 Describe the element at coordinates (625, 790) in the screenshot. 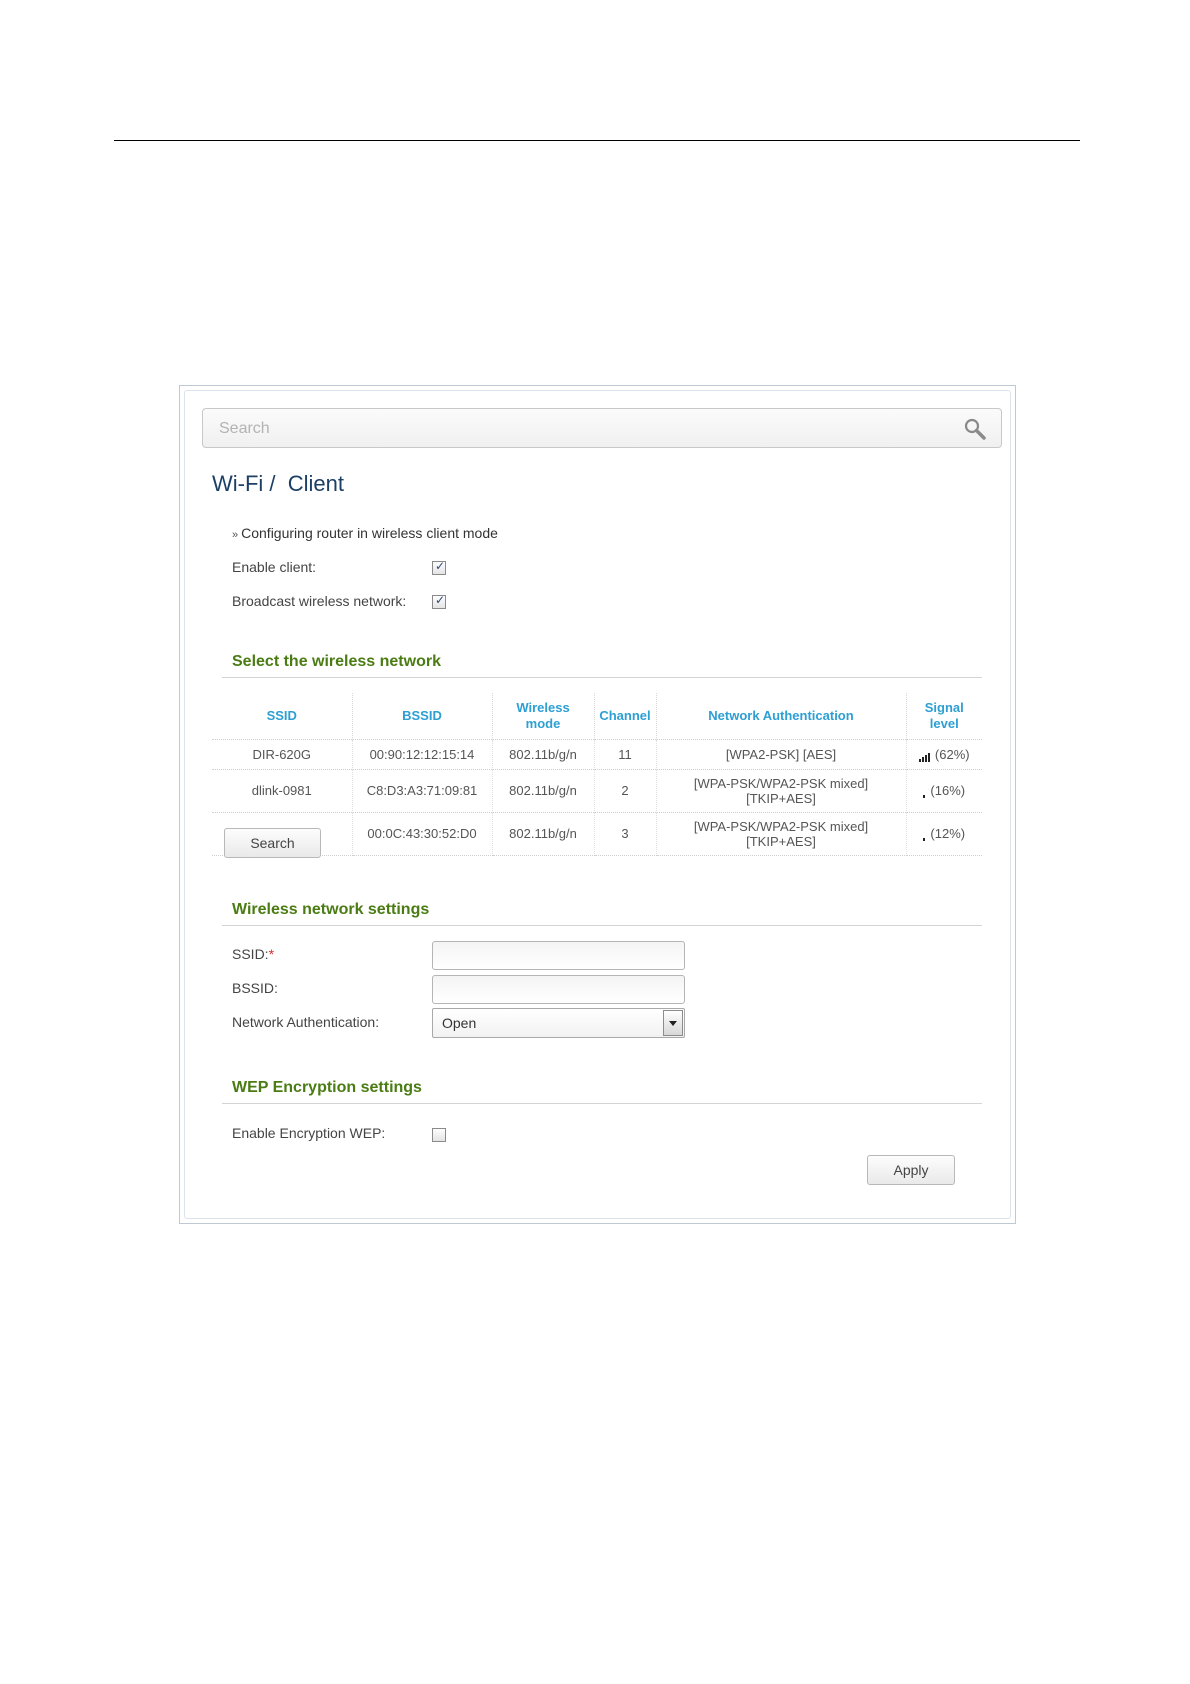

I see `cell-channel: 2` at that location.